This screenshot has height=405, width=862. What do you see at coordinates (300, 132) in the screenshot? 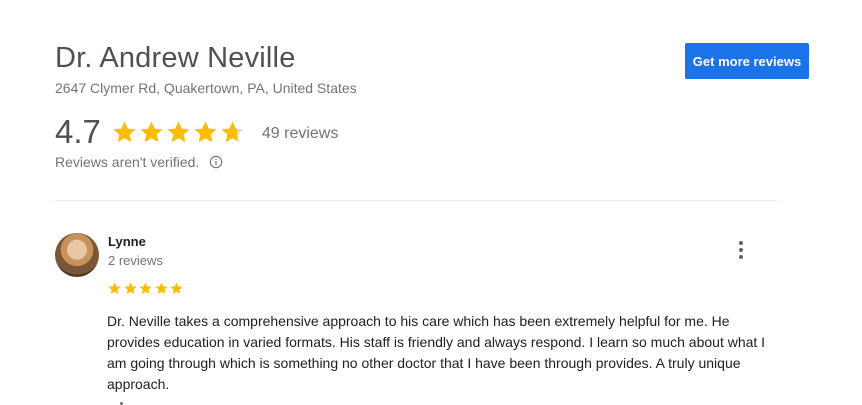
I see `review-count: 49 reviews` at bounding box center [300, 132].